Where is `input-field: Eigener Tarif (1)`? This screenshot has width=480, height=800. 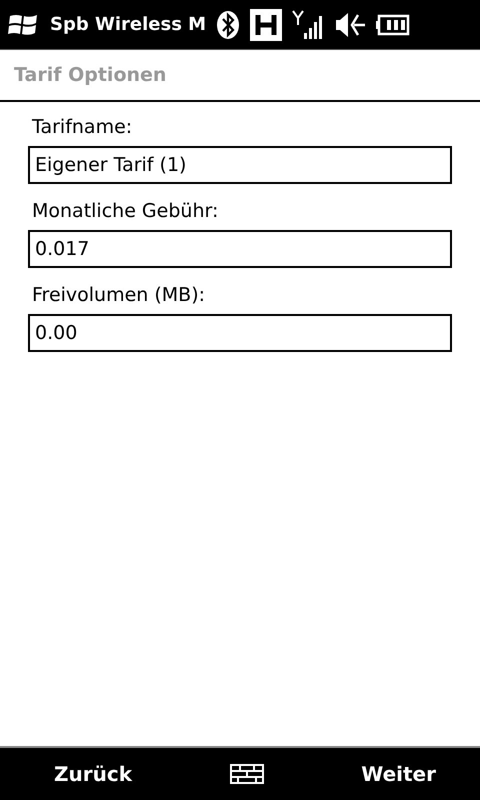 input-field: Eigener Tarif (1) is located at coordinates (240, 165).